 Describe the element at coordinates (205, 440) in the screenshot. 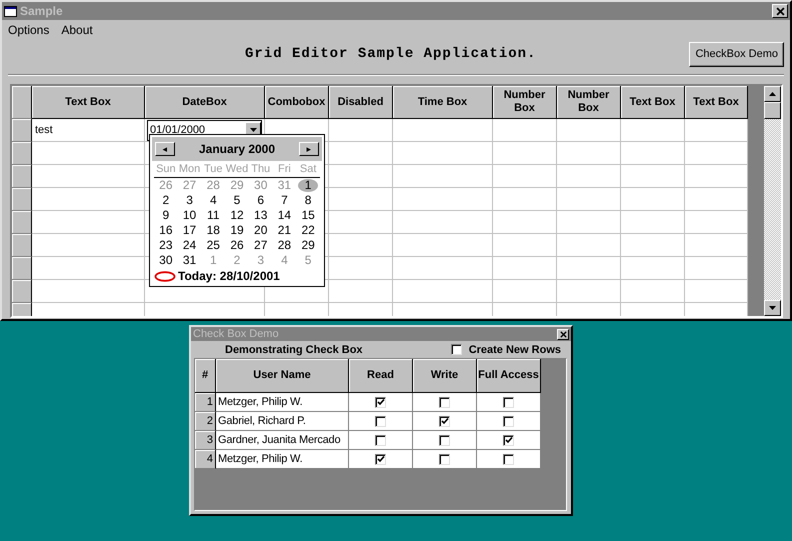

I see `row-number: 3` at that location.